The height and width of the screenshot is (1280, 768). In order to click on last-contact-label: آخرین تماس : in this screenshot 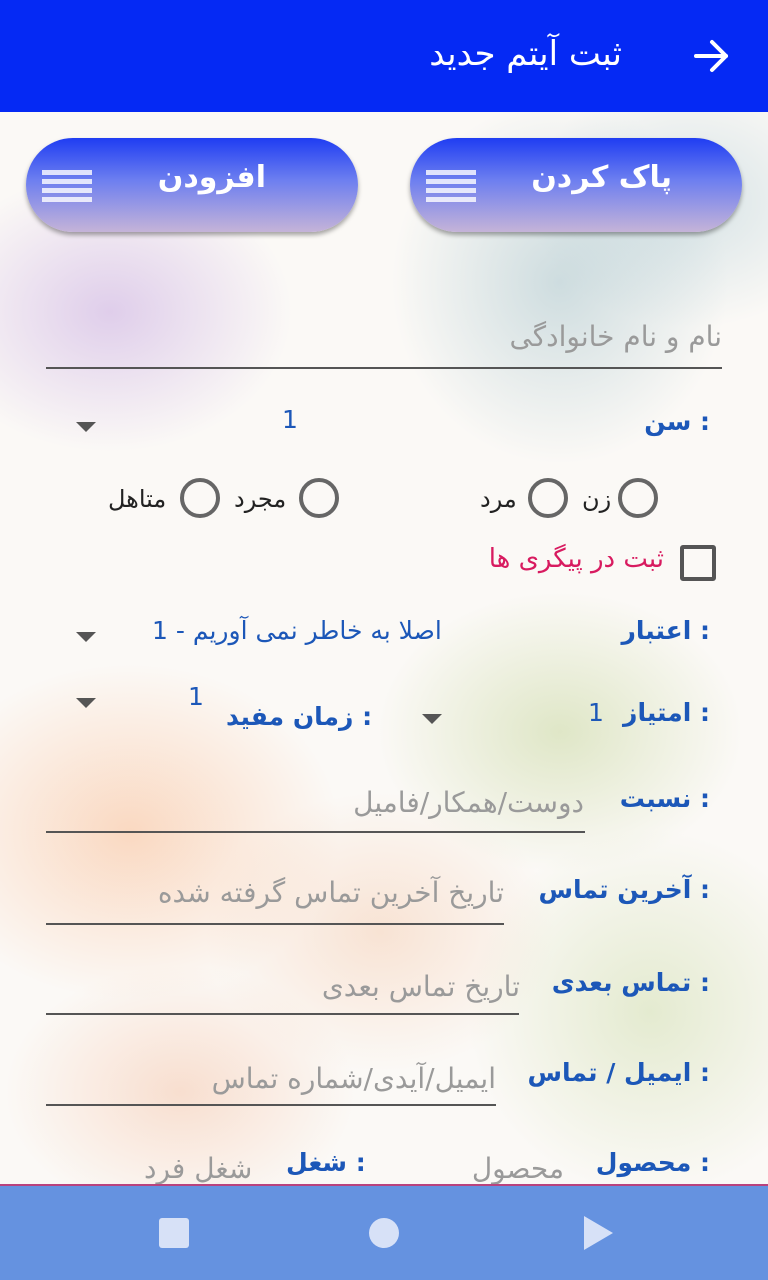, I will do `click(624, 889)`.